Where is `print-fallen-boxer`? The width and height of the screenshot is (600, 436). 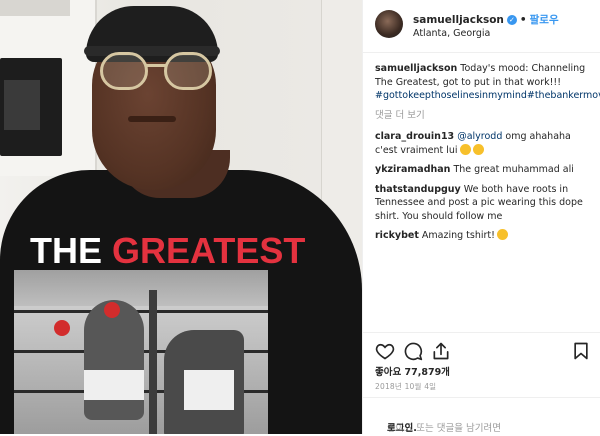
print-fallen-boxer is located at coordinates (204, 382).